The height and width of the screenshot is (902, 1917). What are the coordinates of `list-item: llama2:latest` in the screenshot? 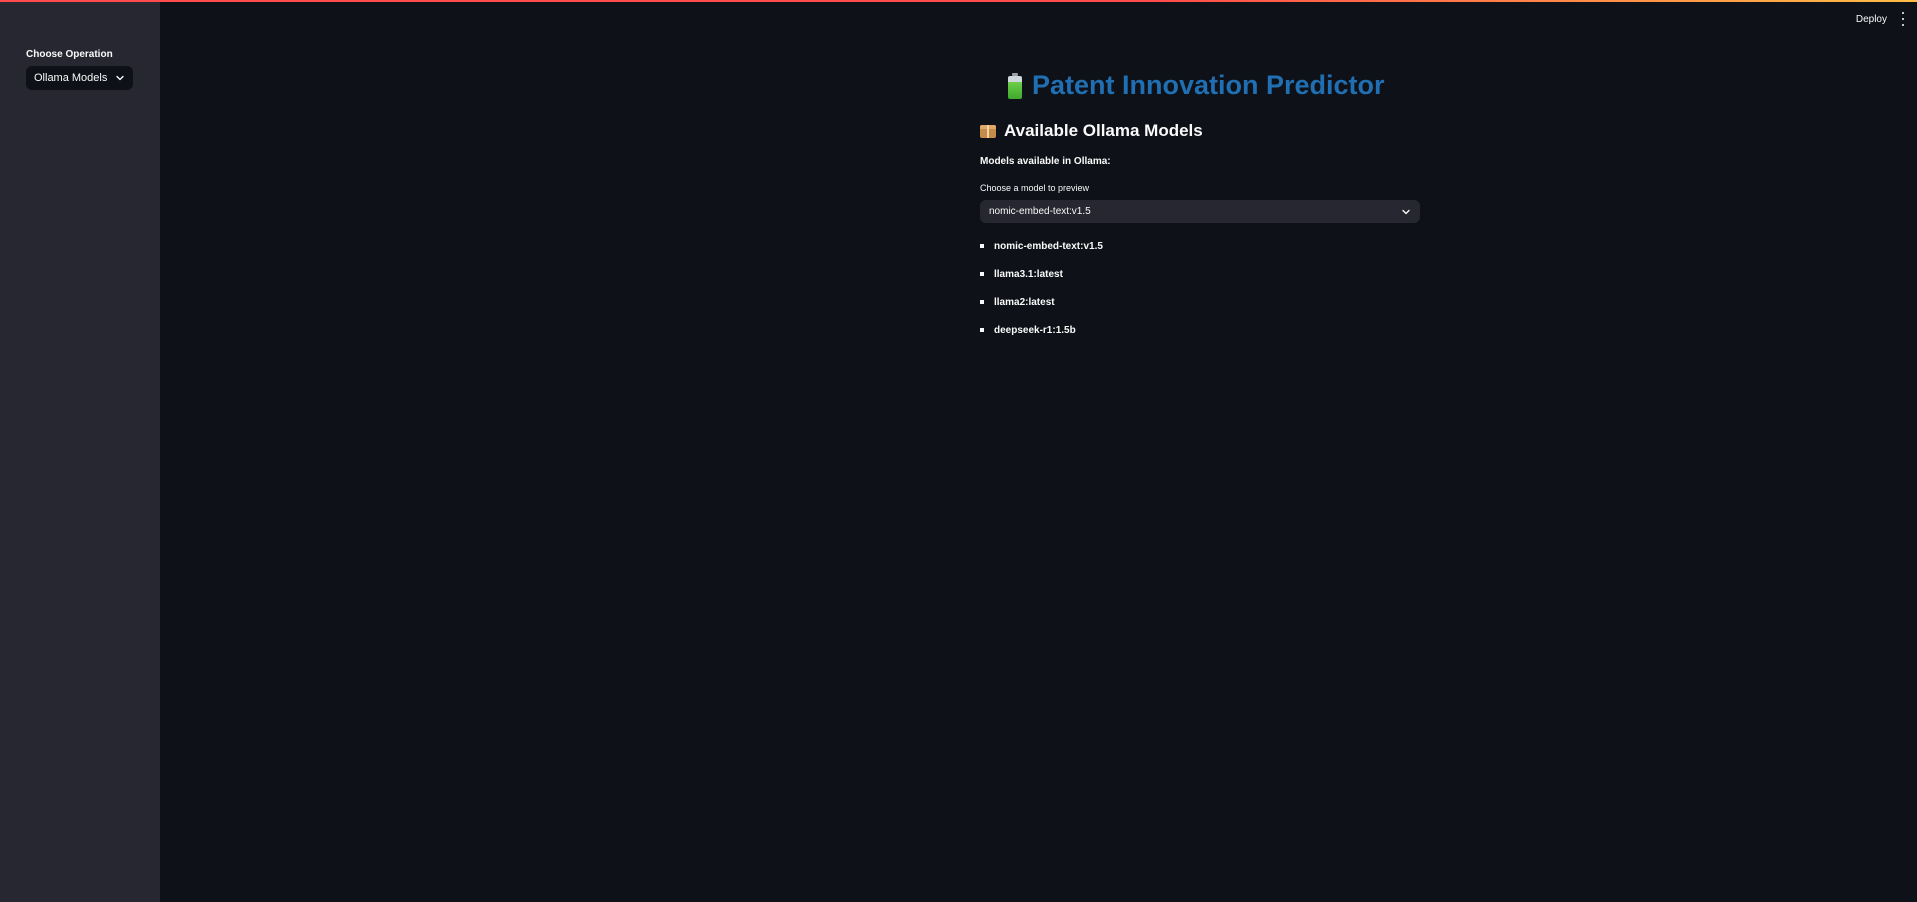 It's located at (1041, 302).